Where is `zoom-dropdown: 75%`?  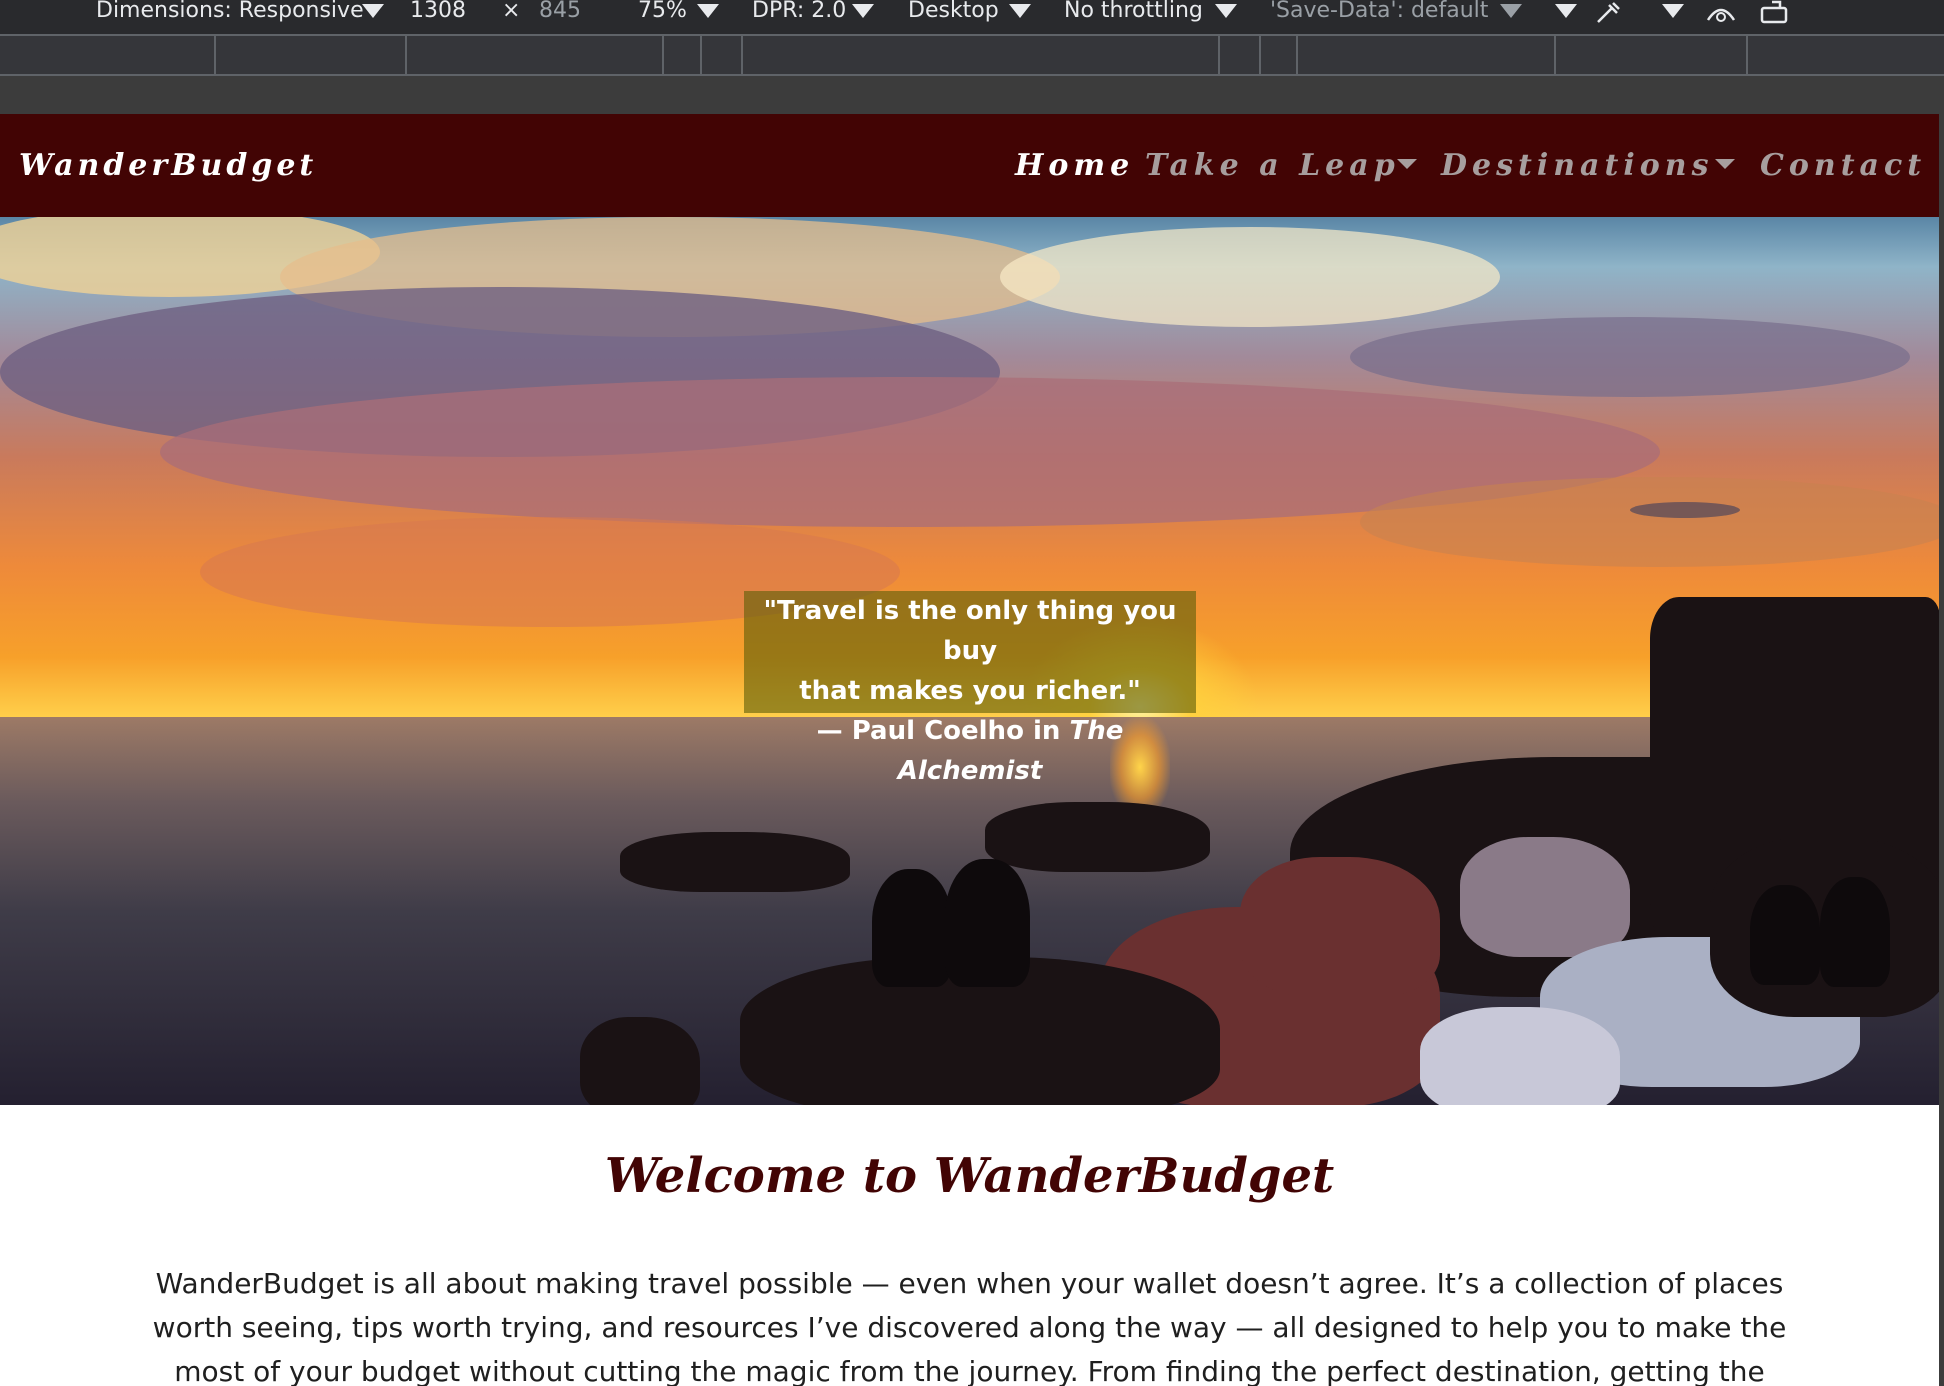
zoom-dropdown: 75% is located at coordinates (662, 11).